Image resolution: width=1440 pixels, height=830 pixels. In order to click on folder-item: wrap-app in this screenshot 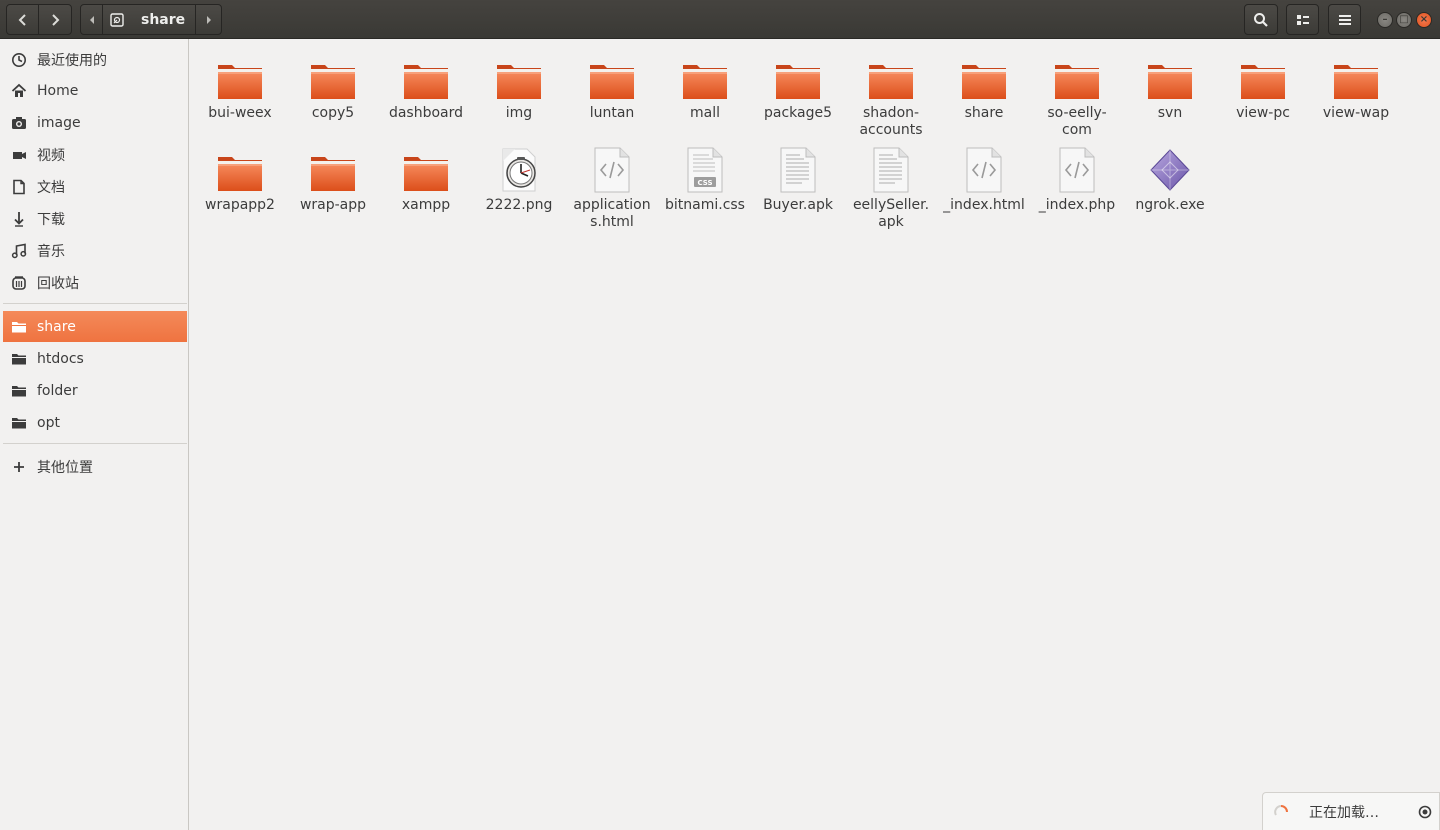, I will do `click(333, 179)`.